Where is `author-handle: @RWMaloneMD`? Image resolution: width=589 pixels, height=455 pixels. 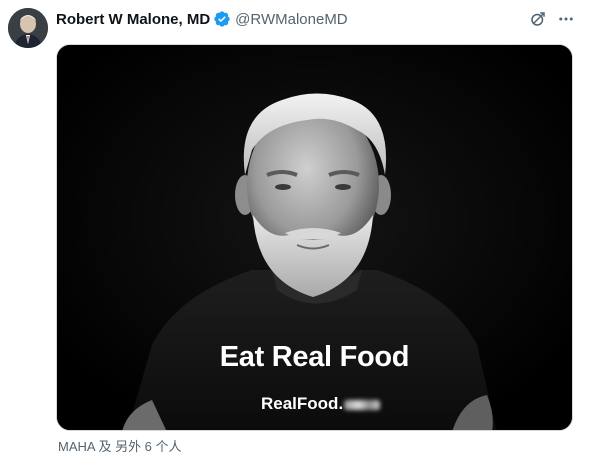
author-handle: @RWMaloneMD is located at coordinates (291, 19).